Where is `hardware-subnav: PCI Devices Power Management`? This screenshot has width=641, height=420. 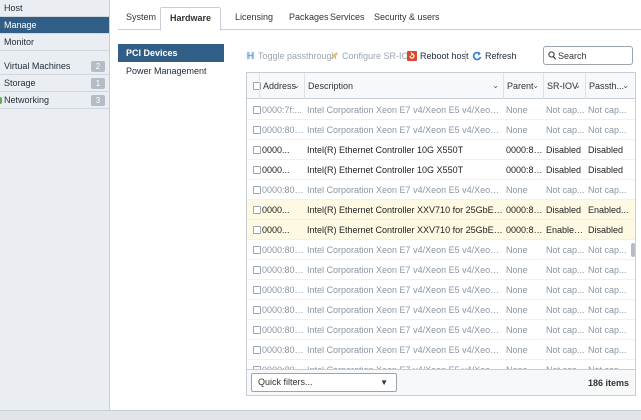 hardware-subnav: PCI Devices Power Management is located at coordinates (171, 62).